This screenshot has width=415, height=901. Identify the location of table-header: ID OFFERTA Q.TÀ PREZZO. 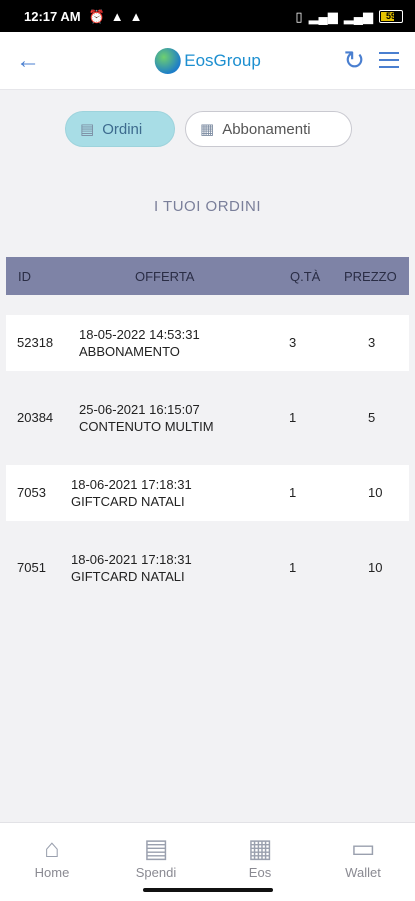
(207, 276).